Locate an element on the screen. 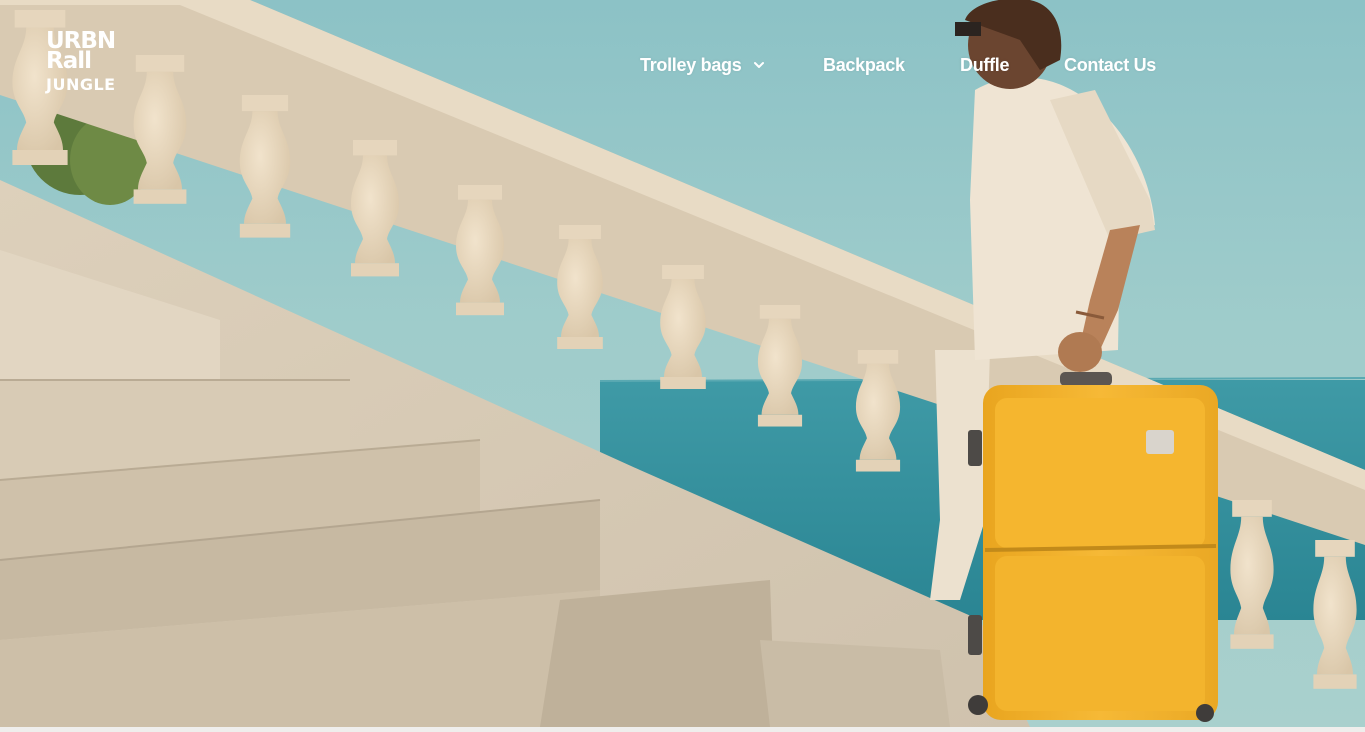 The width and height of the screenshot is (1365, 732). nav-item-contact-us: Contact Us is located at coordinates (1110, 65).